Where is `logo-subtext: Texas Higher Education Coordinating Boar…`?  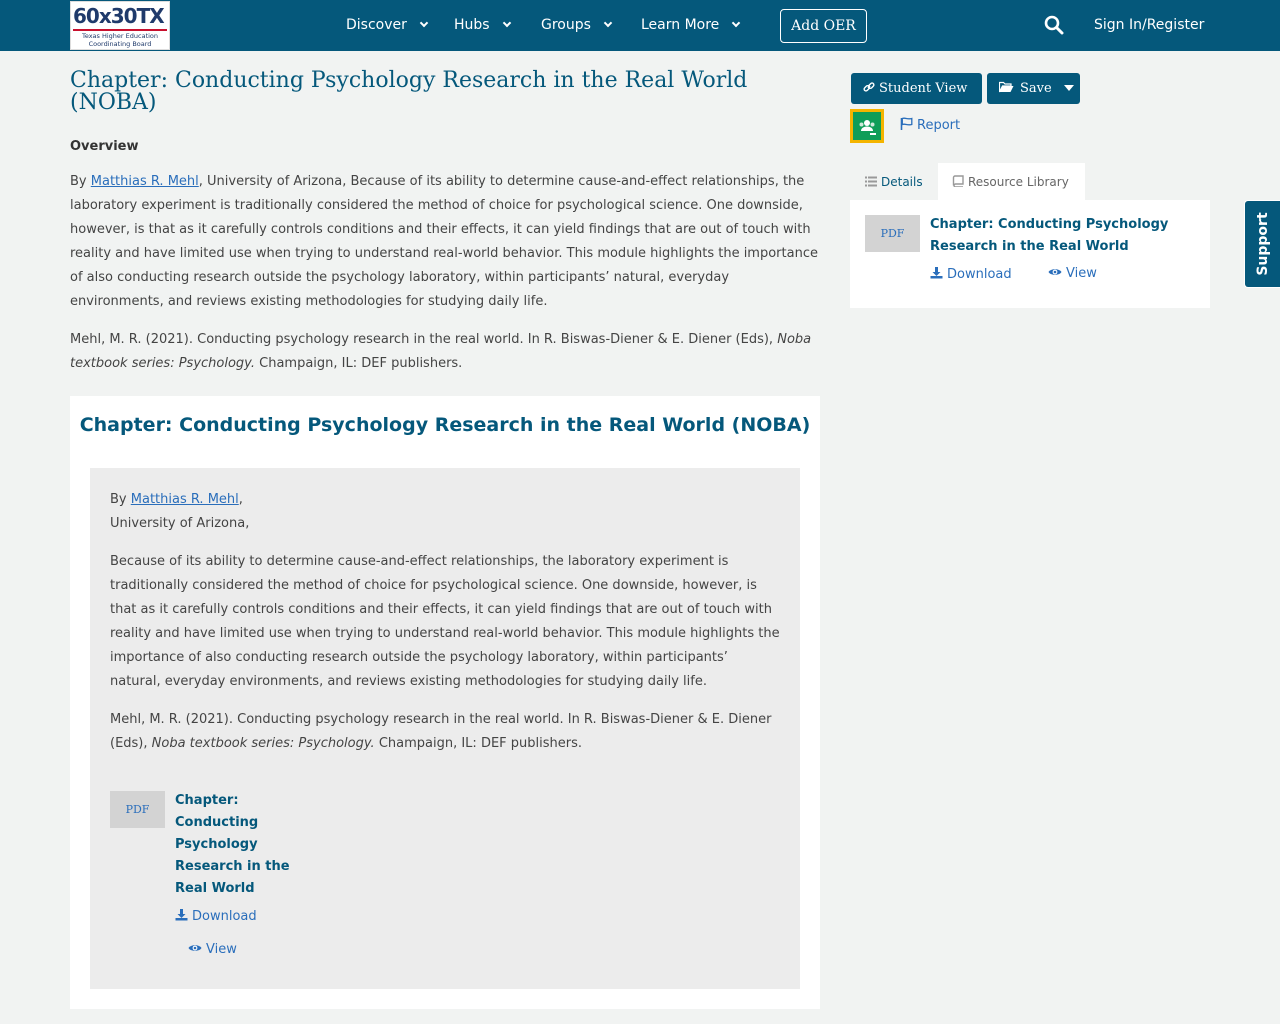 logo-subtext: Texas Higher Education Coordinating Boar… is located at coordinates (120, 40).